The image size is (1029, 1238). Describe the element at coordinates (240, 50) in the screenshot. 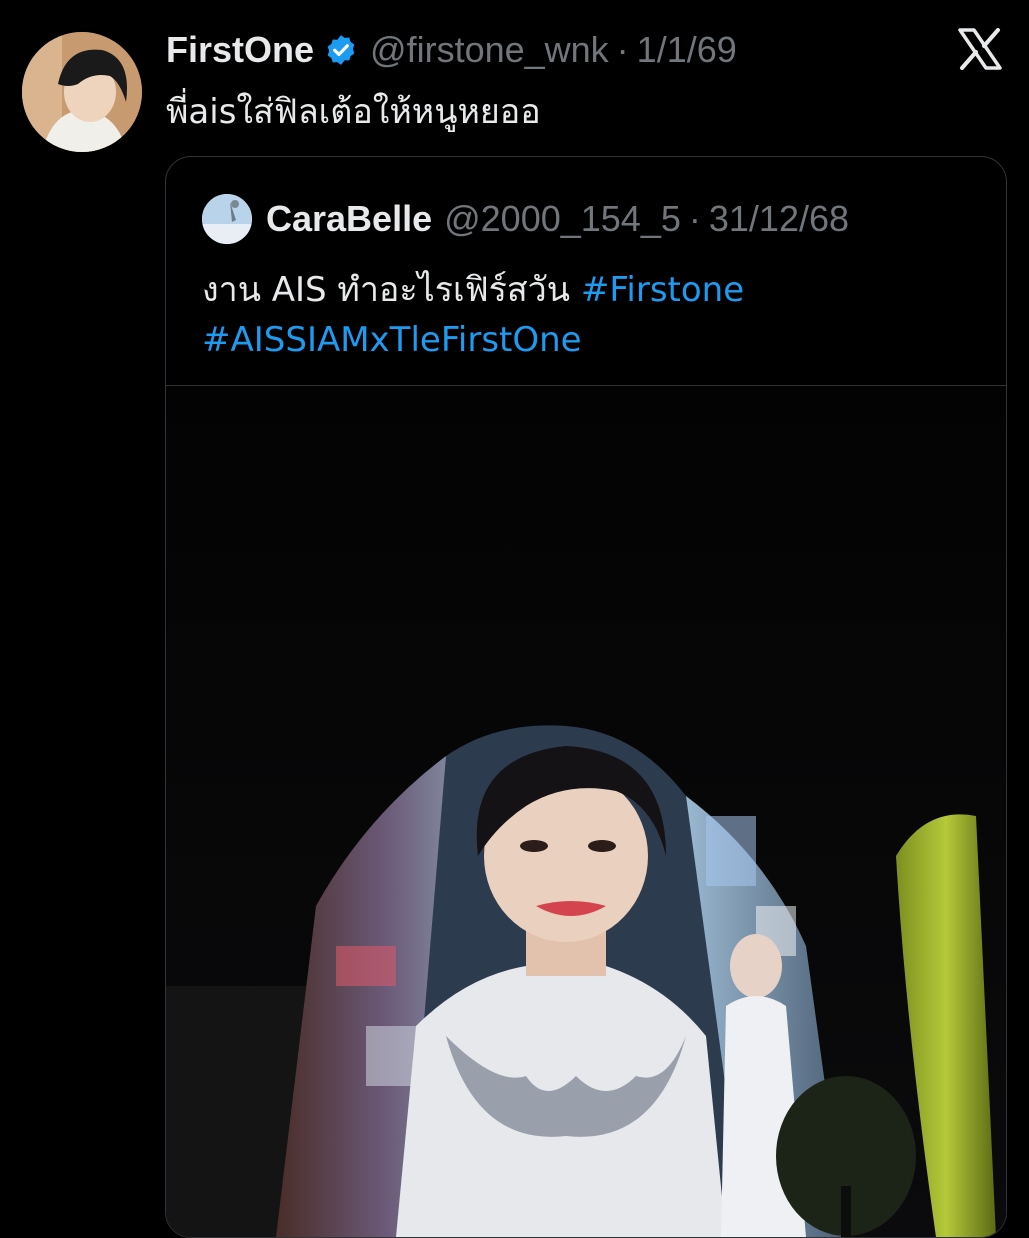

I see `author-display-name: FirstOne` at that location.